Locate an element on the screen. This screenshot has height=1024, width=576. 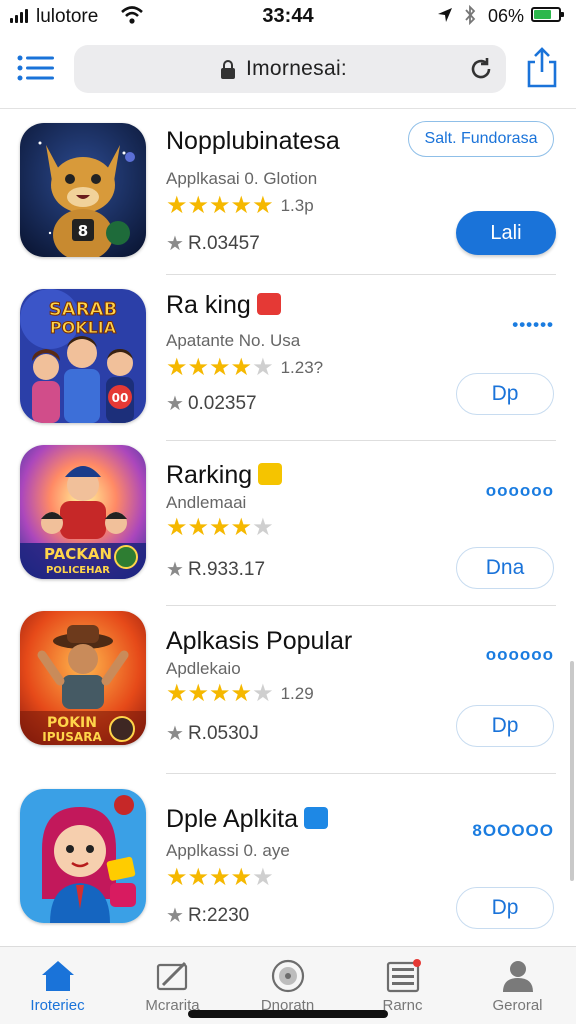
rating: ★ ★ ★ ★ ★ 1.29 is located at coordinates (240, 693).